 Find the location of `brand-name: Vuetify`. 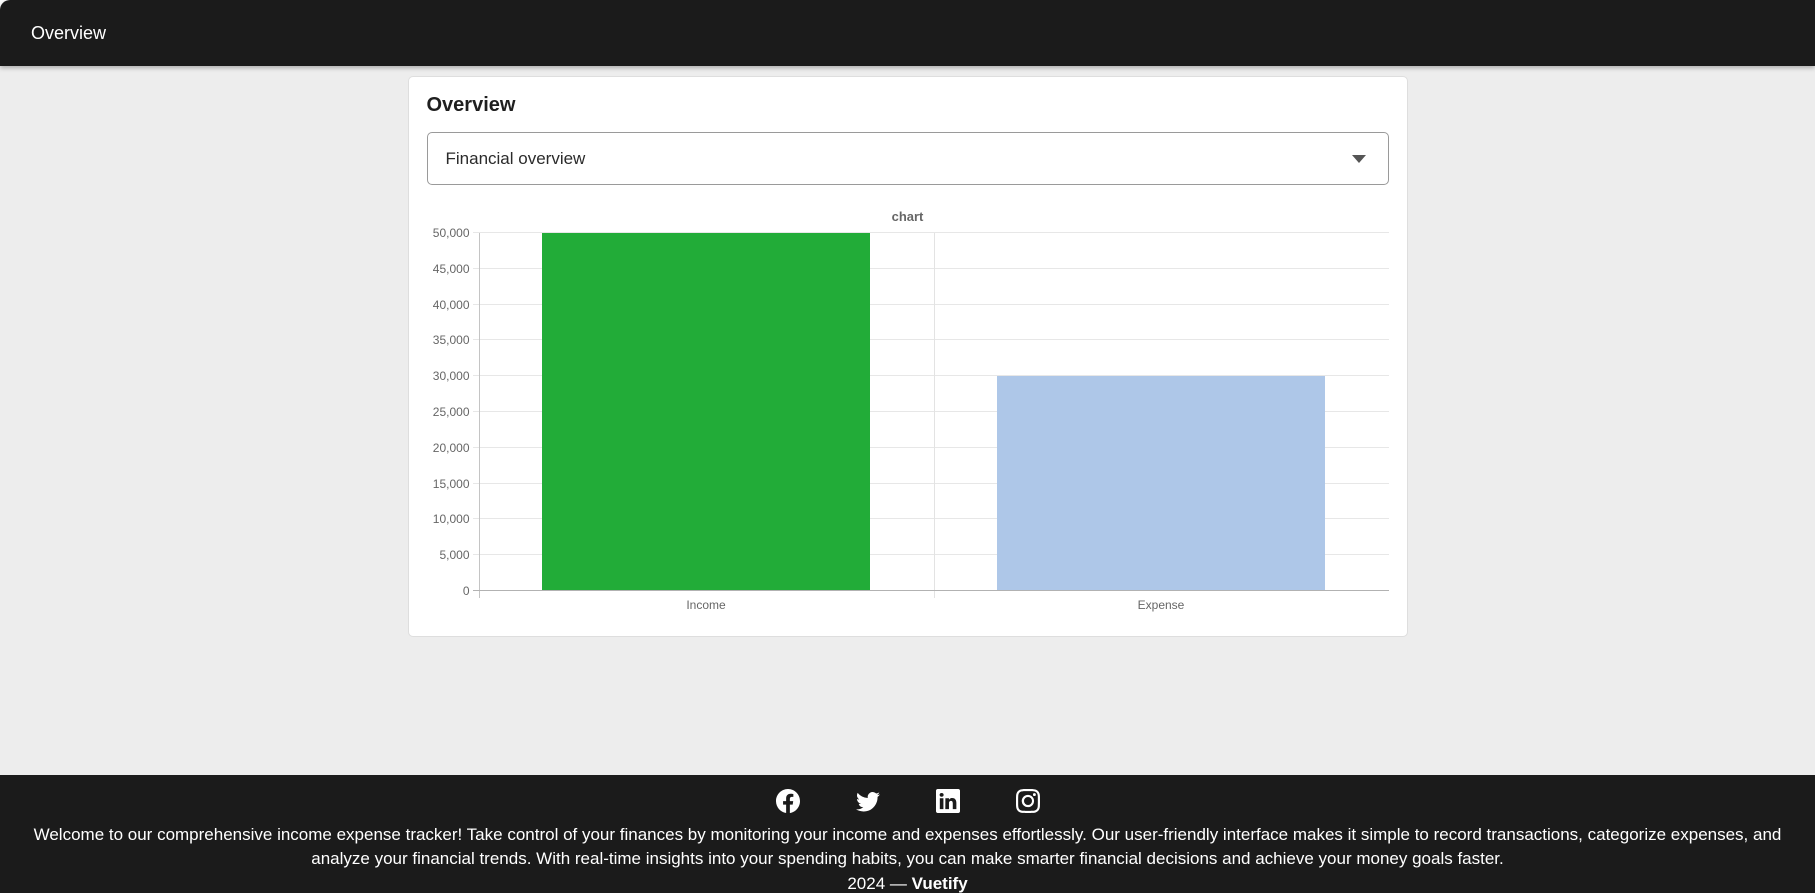

brand-name: Vuetify is located at coordinates (939, 883).